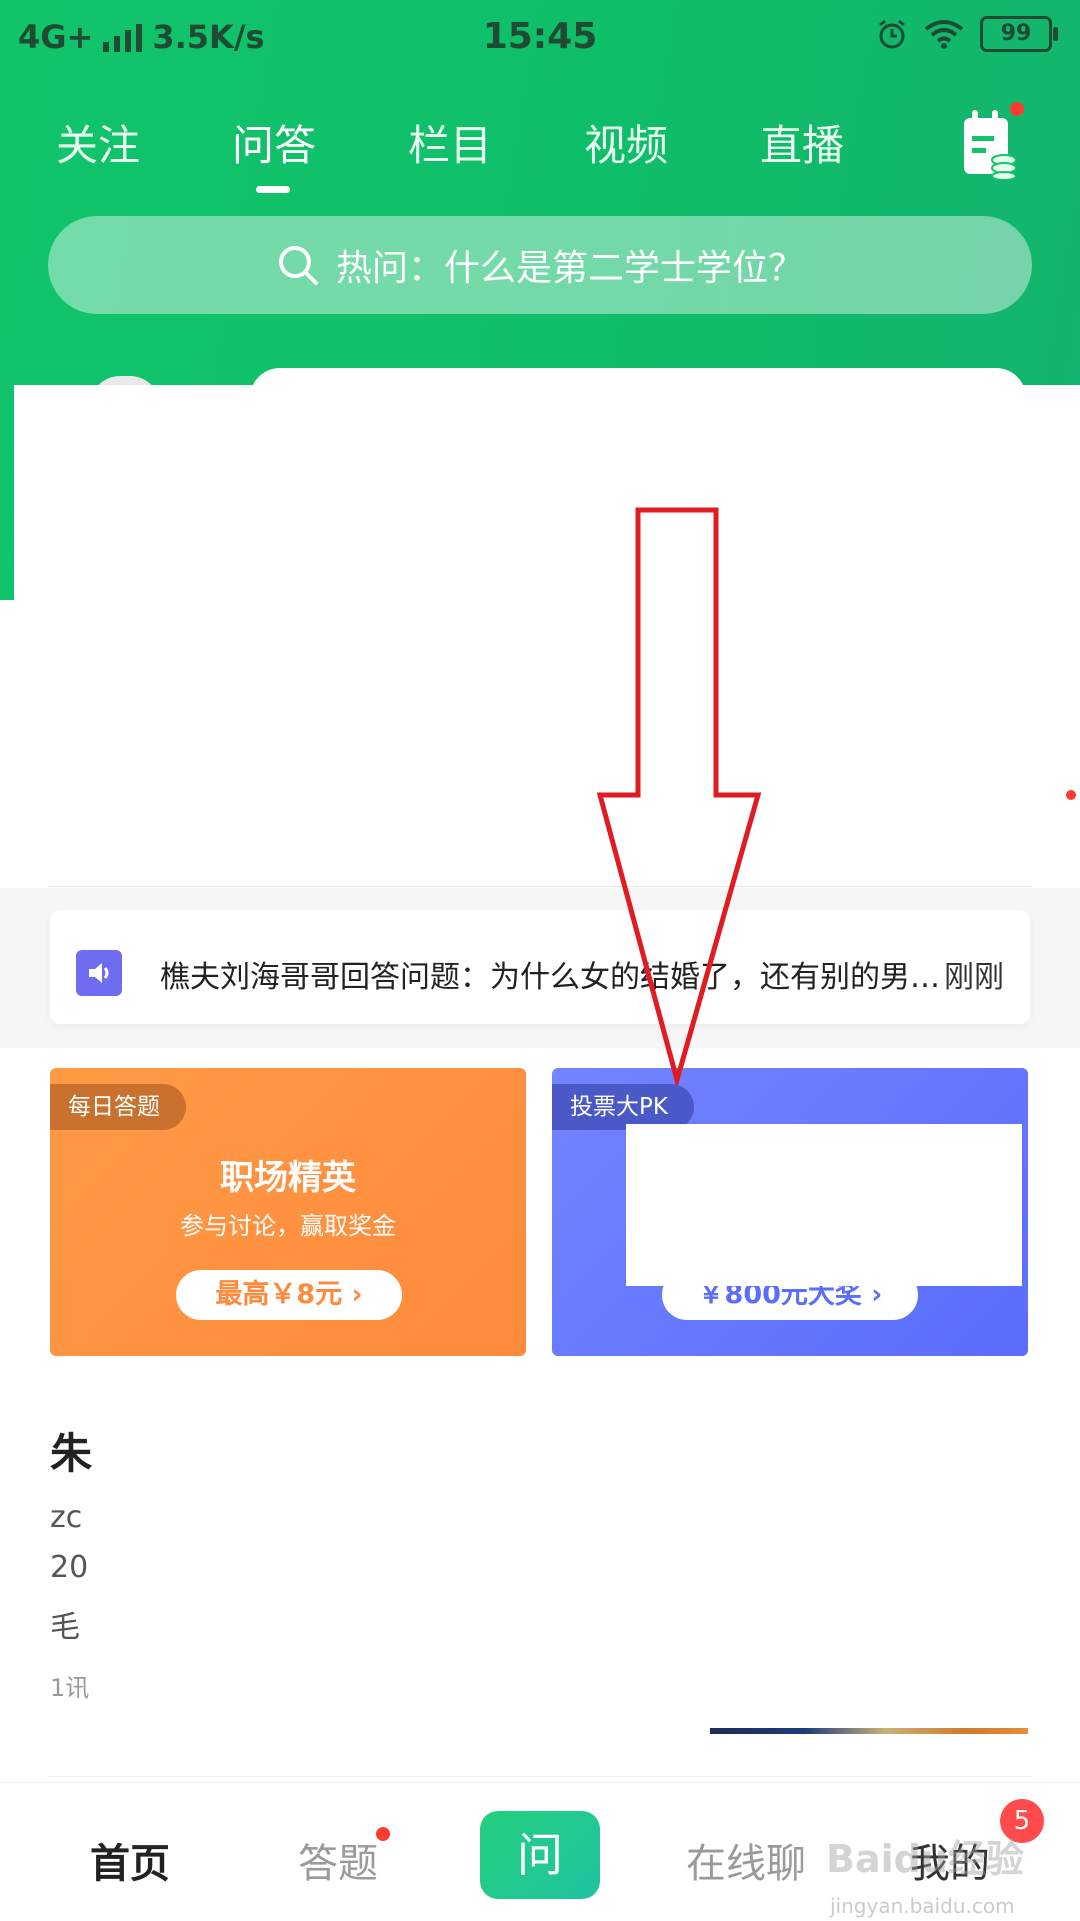 This screenshot has height=1921, width=1080. Describe the element at coordinates (540, 1855) in the screenshot. I see `ask-button: 问` at that location.